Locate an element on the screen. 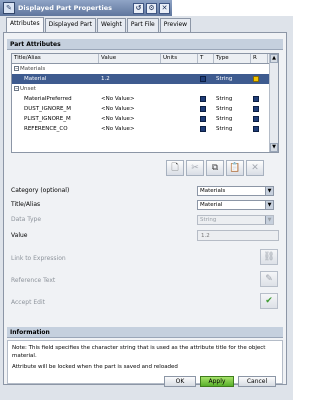  row-title: Material is located at coordinates (35, 79).